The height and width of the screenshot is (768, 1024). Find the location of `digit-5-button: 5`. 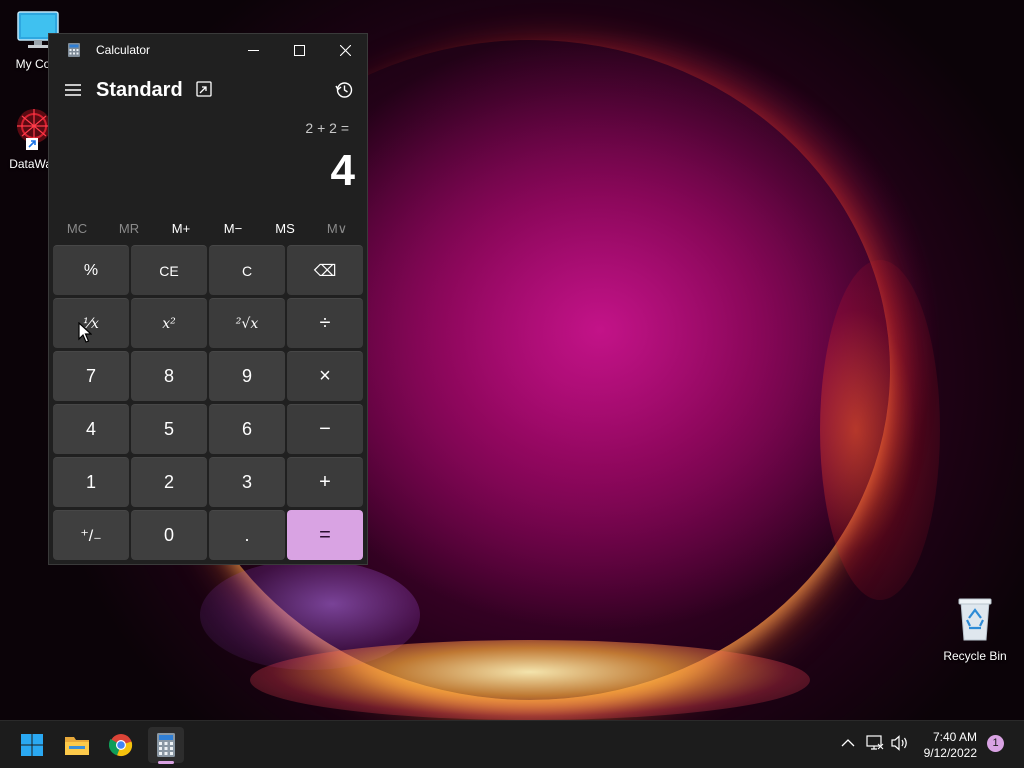

digit-5-button: 5 is located at coordinates (169, 429).